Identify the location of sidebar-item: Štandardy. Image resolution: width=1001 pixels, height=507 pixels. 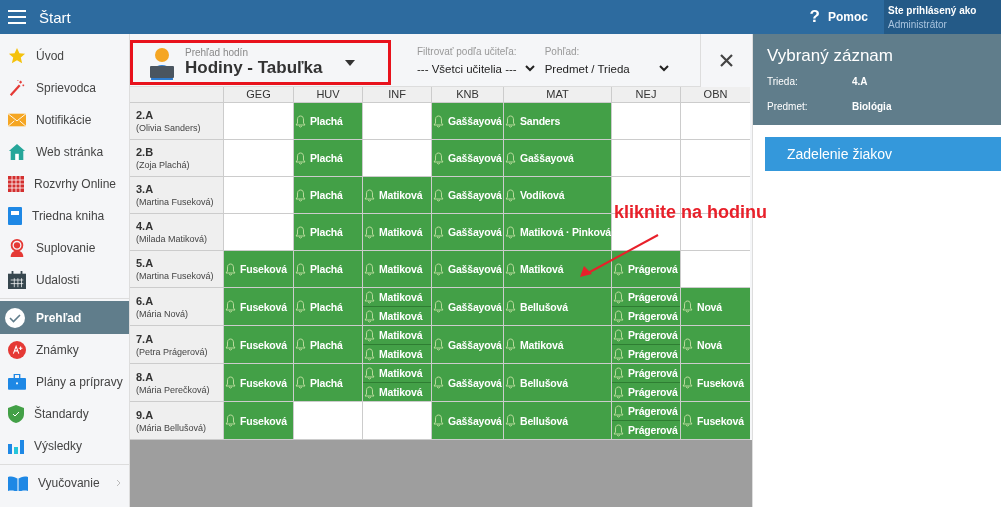
(64, 414).